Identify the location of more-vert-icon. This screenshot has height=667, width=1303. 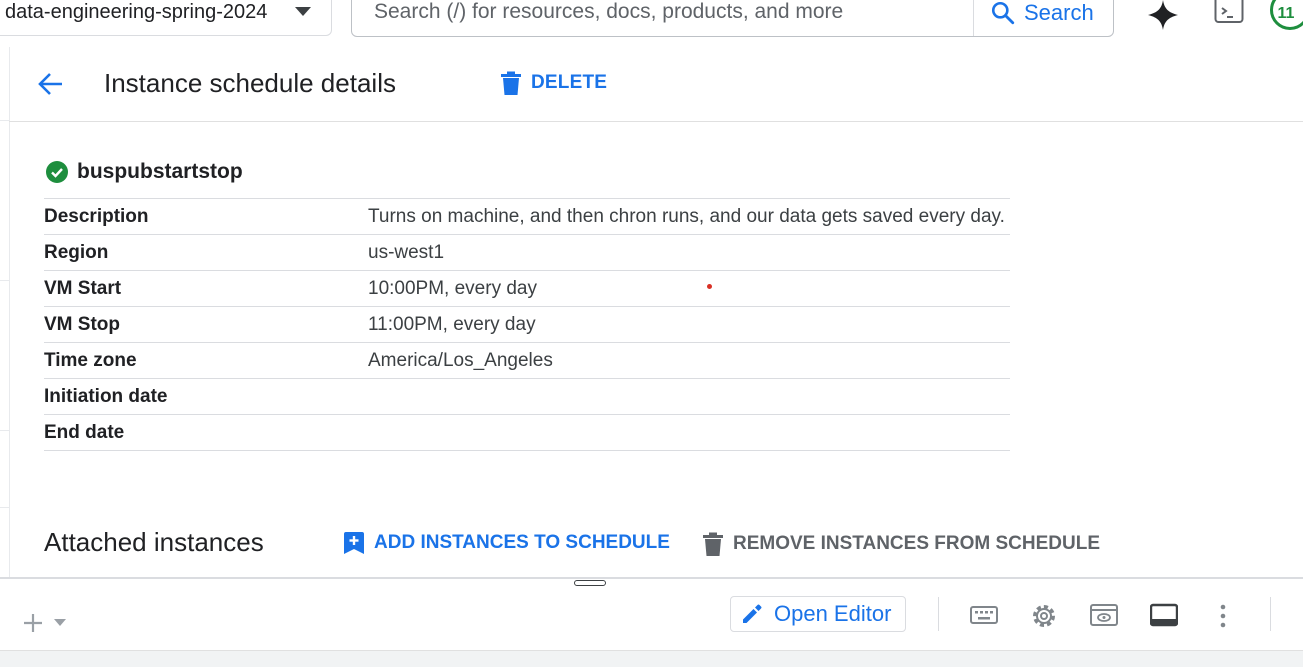
(1223, 616).